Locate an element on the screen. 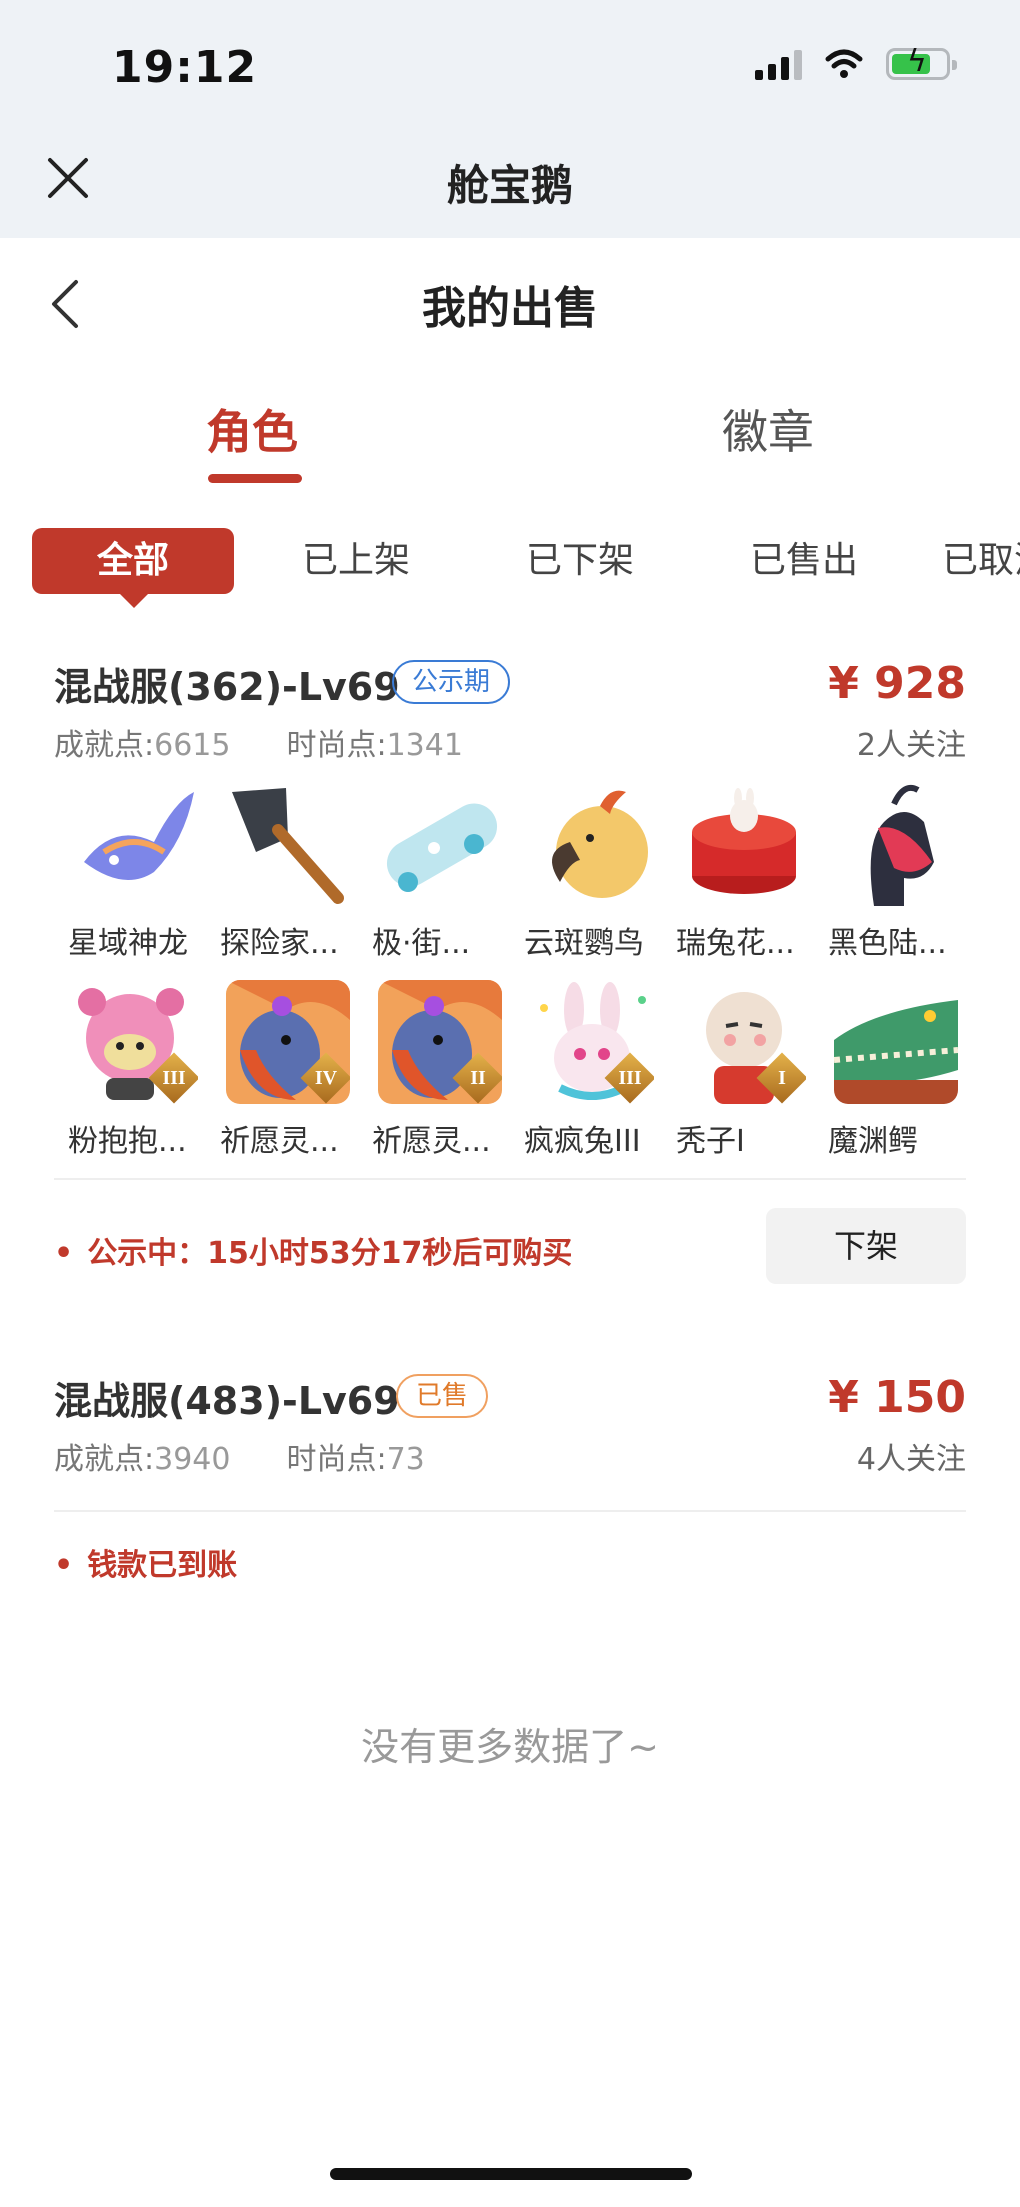 Image resolution: width=1020 pixels, height=2207 pixels. tab-badge: 徽章 is located at coordinates (768, 429).